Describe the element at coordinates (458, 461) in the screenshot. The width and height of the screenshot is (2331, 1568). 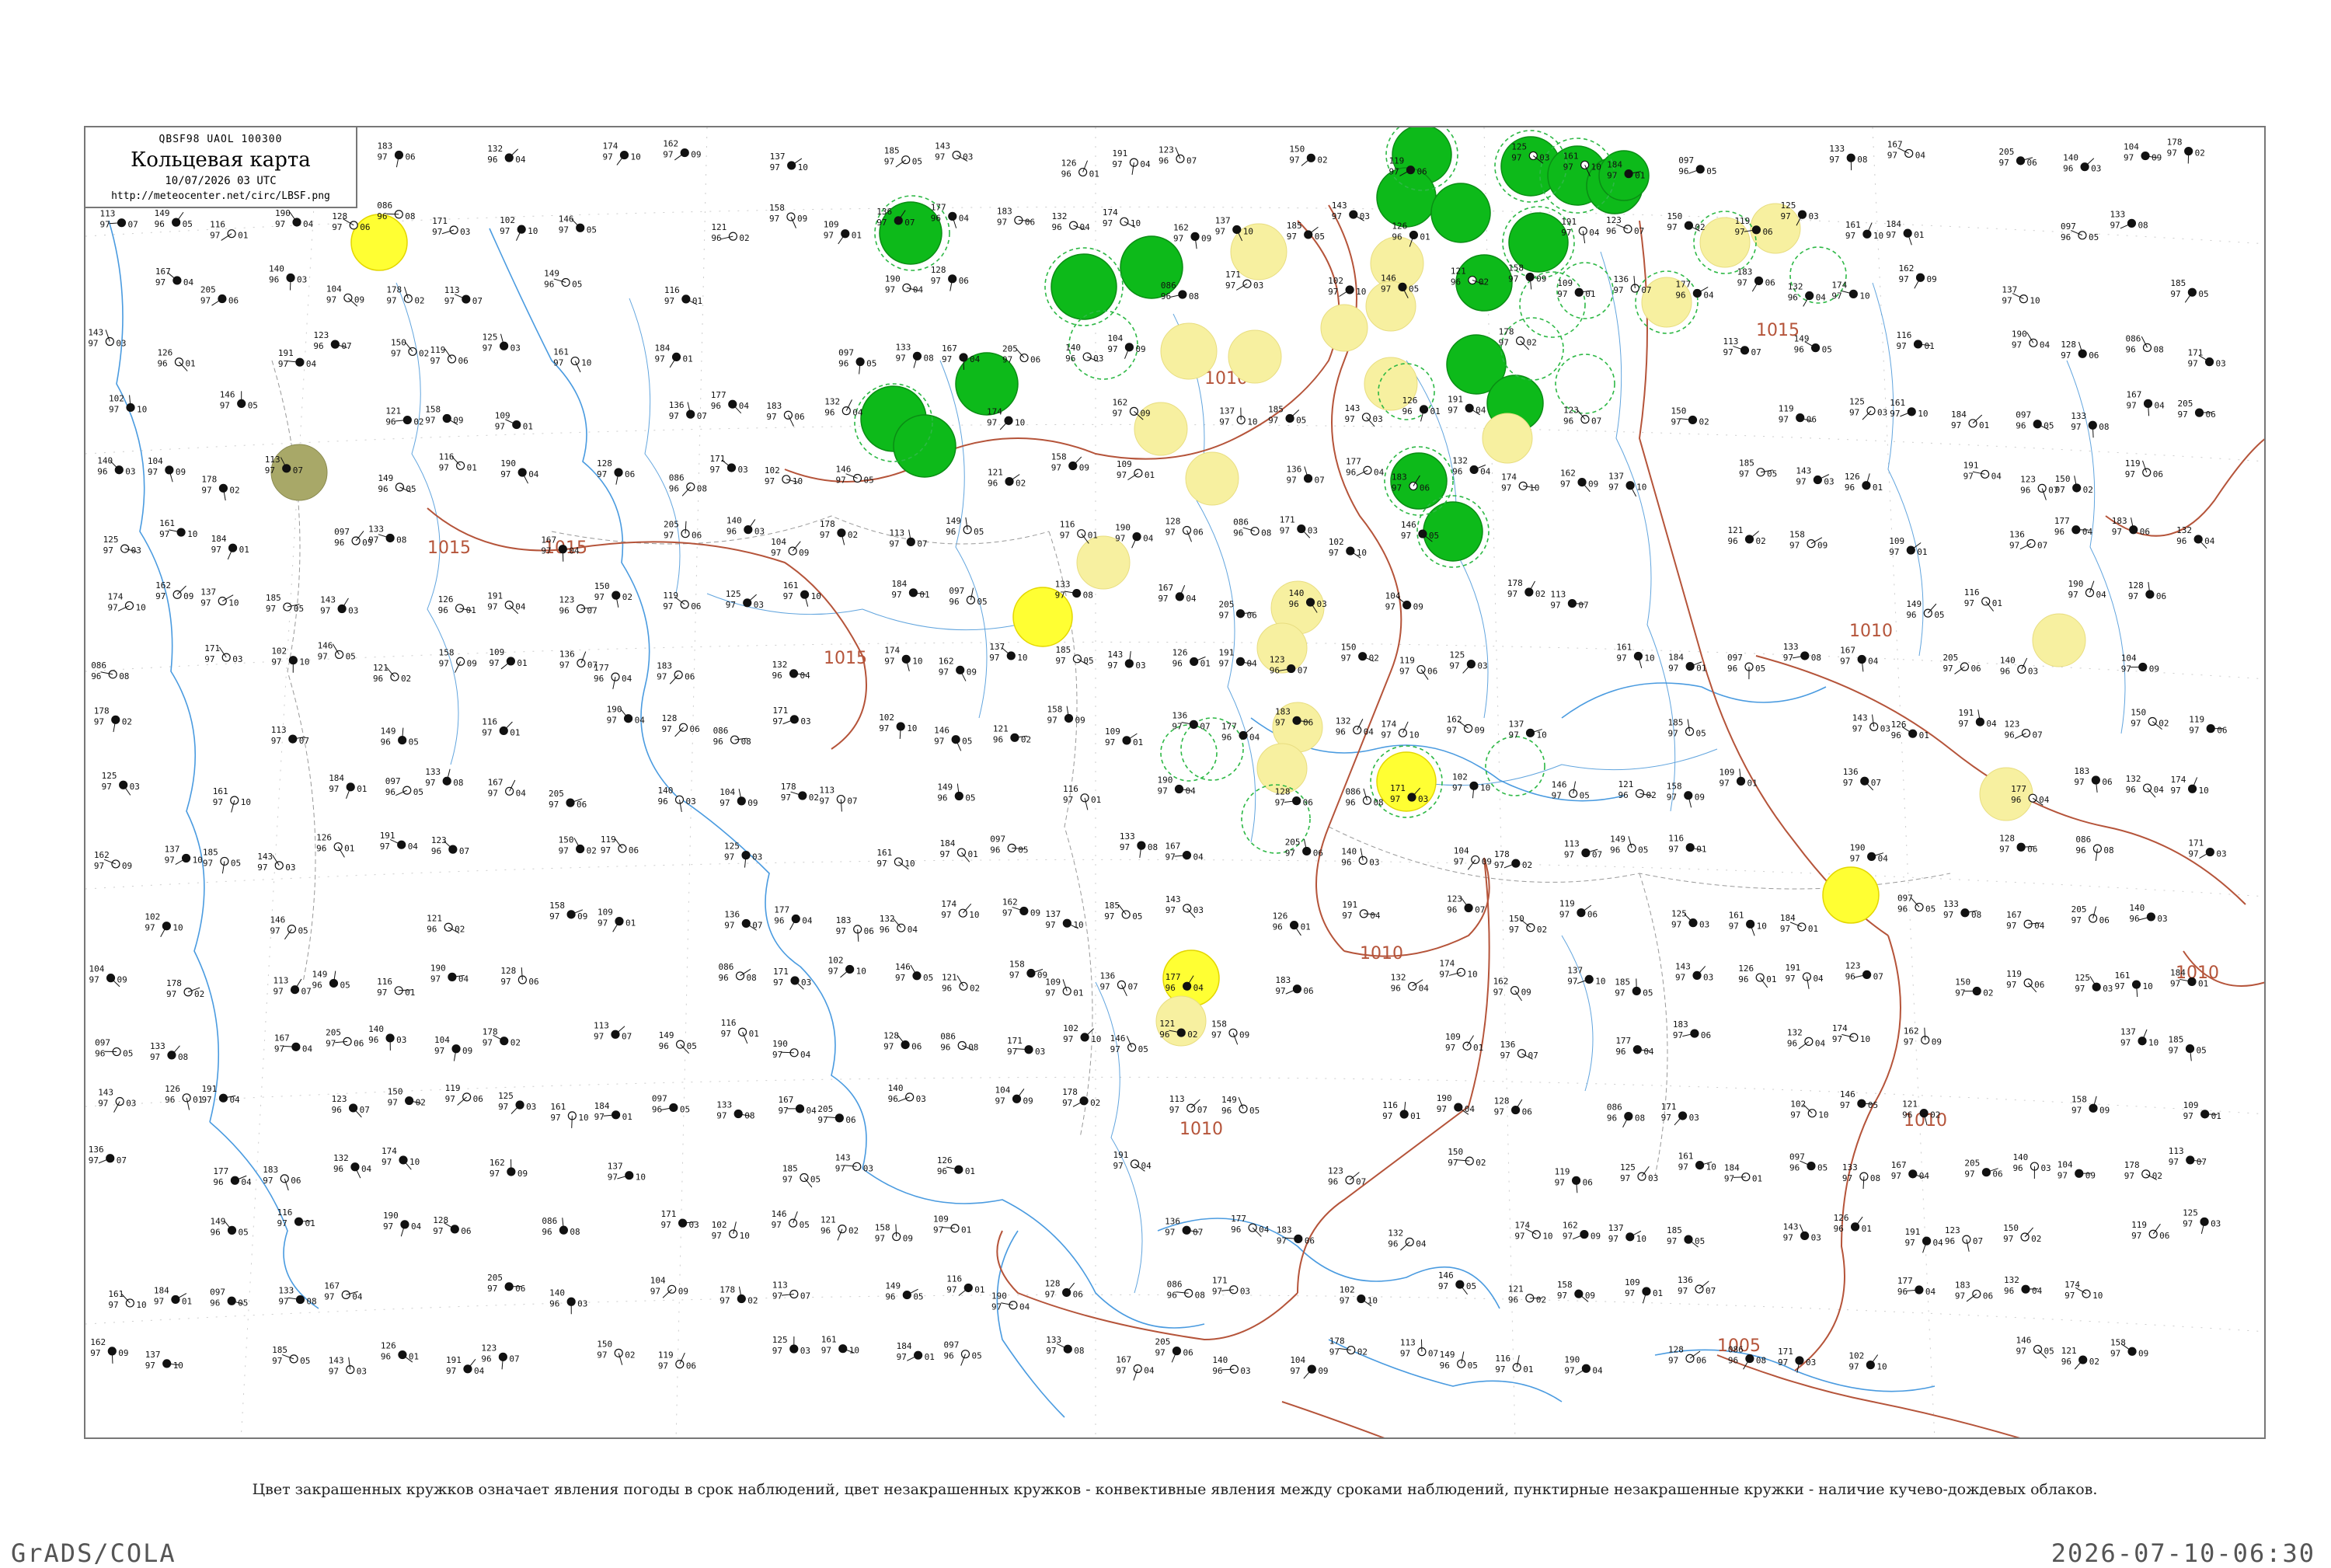
I see `station-plot: 1169701` at that location.